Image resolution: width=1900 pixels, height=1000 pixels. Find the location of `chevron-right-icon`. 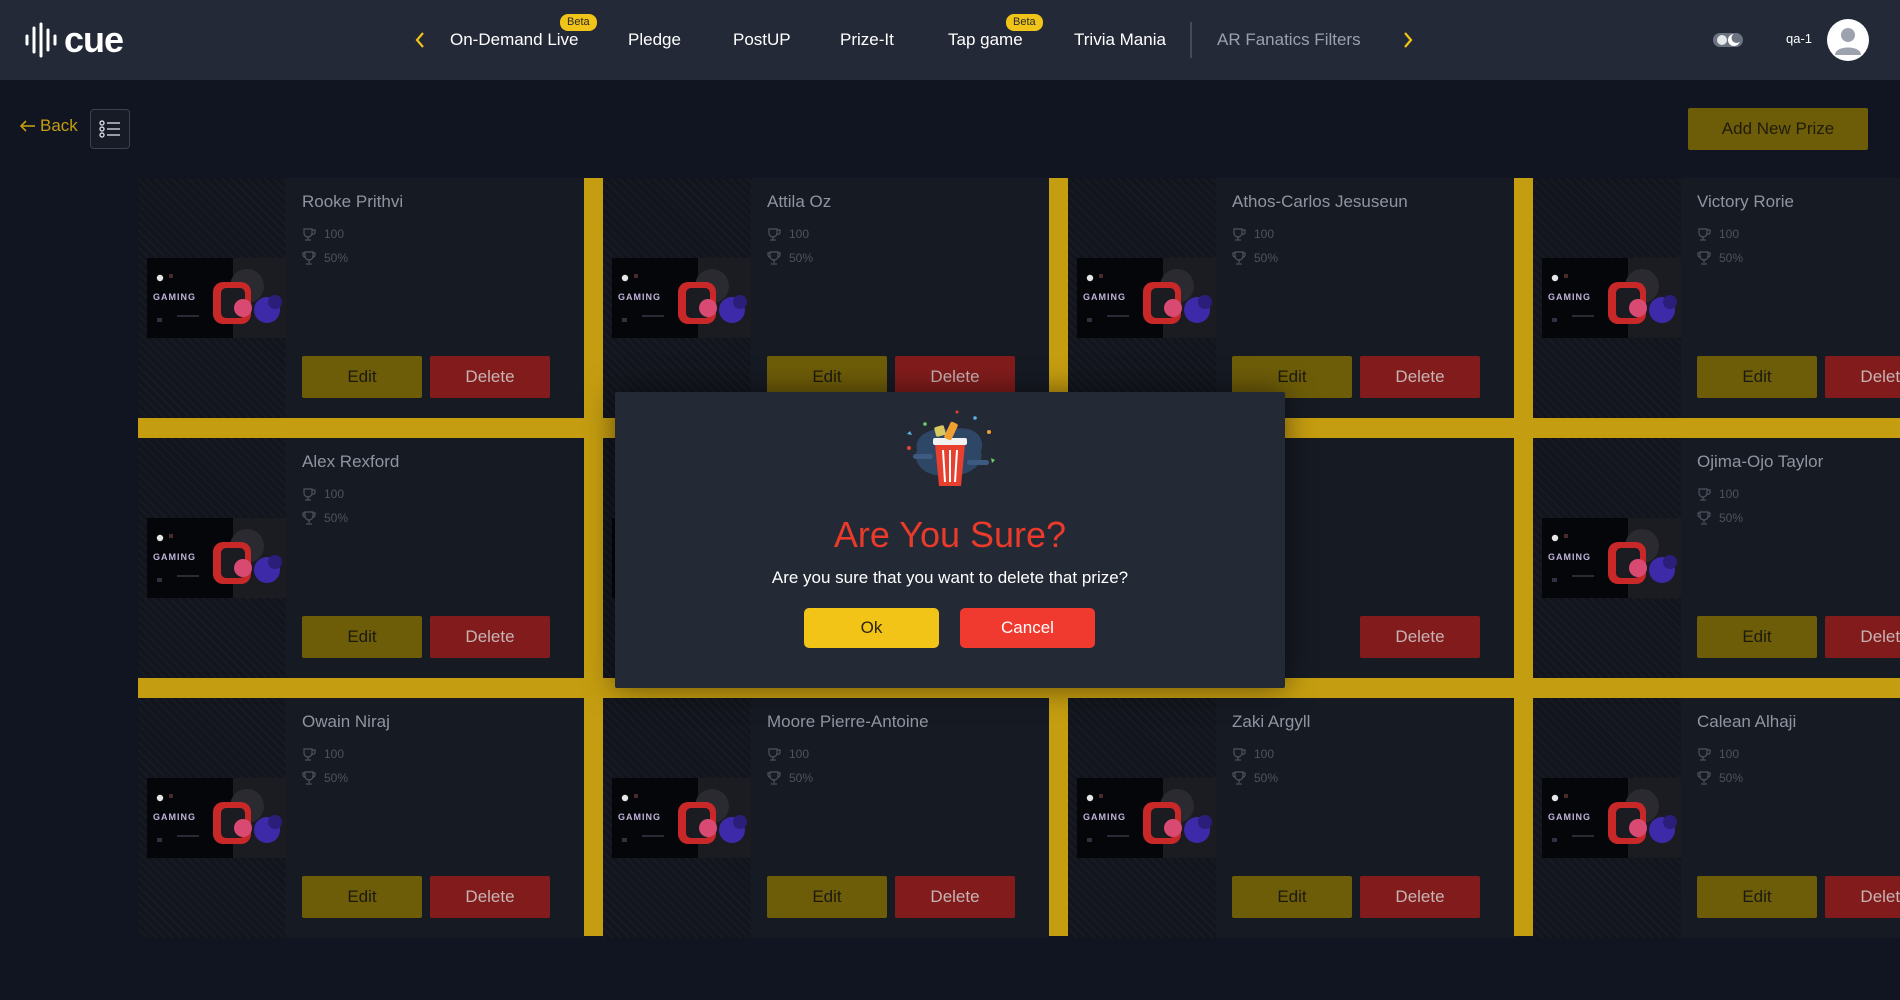

chevron-right-icon is located at coordinates (1408, 40).